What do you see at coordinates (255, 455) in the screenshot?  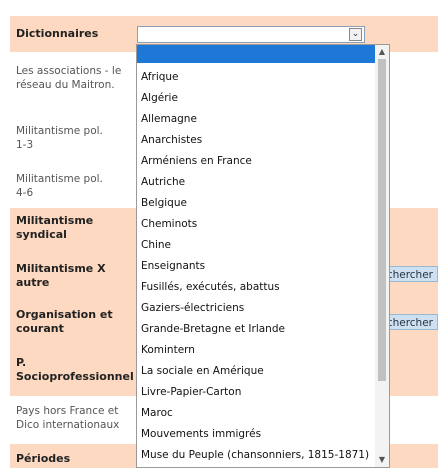 I see `option-muse-du-peuple: Muse du Peuple (chansonniers, 1815-1871)` at bounding box center [255, 455].